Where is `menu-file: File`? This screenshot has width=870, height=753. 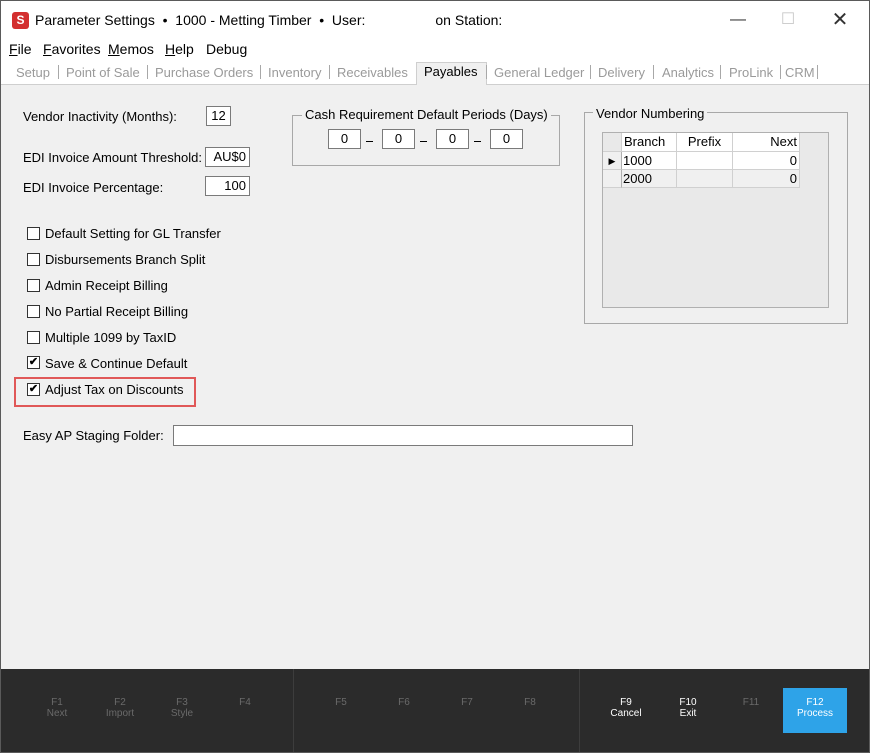 menu-file: File is located at coordinates (20, 49).